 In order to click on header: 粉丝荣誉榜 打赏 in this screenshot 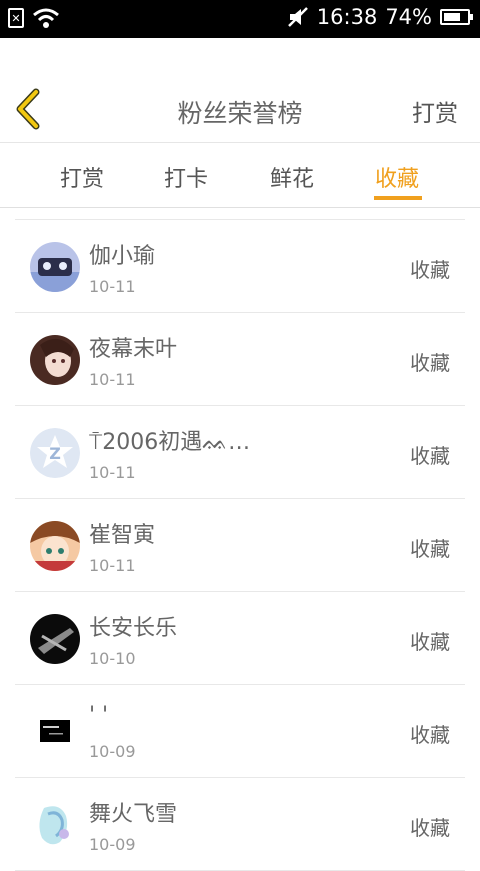, I will do `click(240, 90)`.